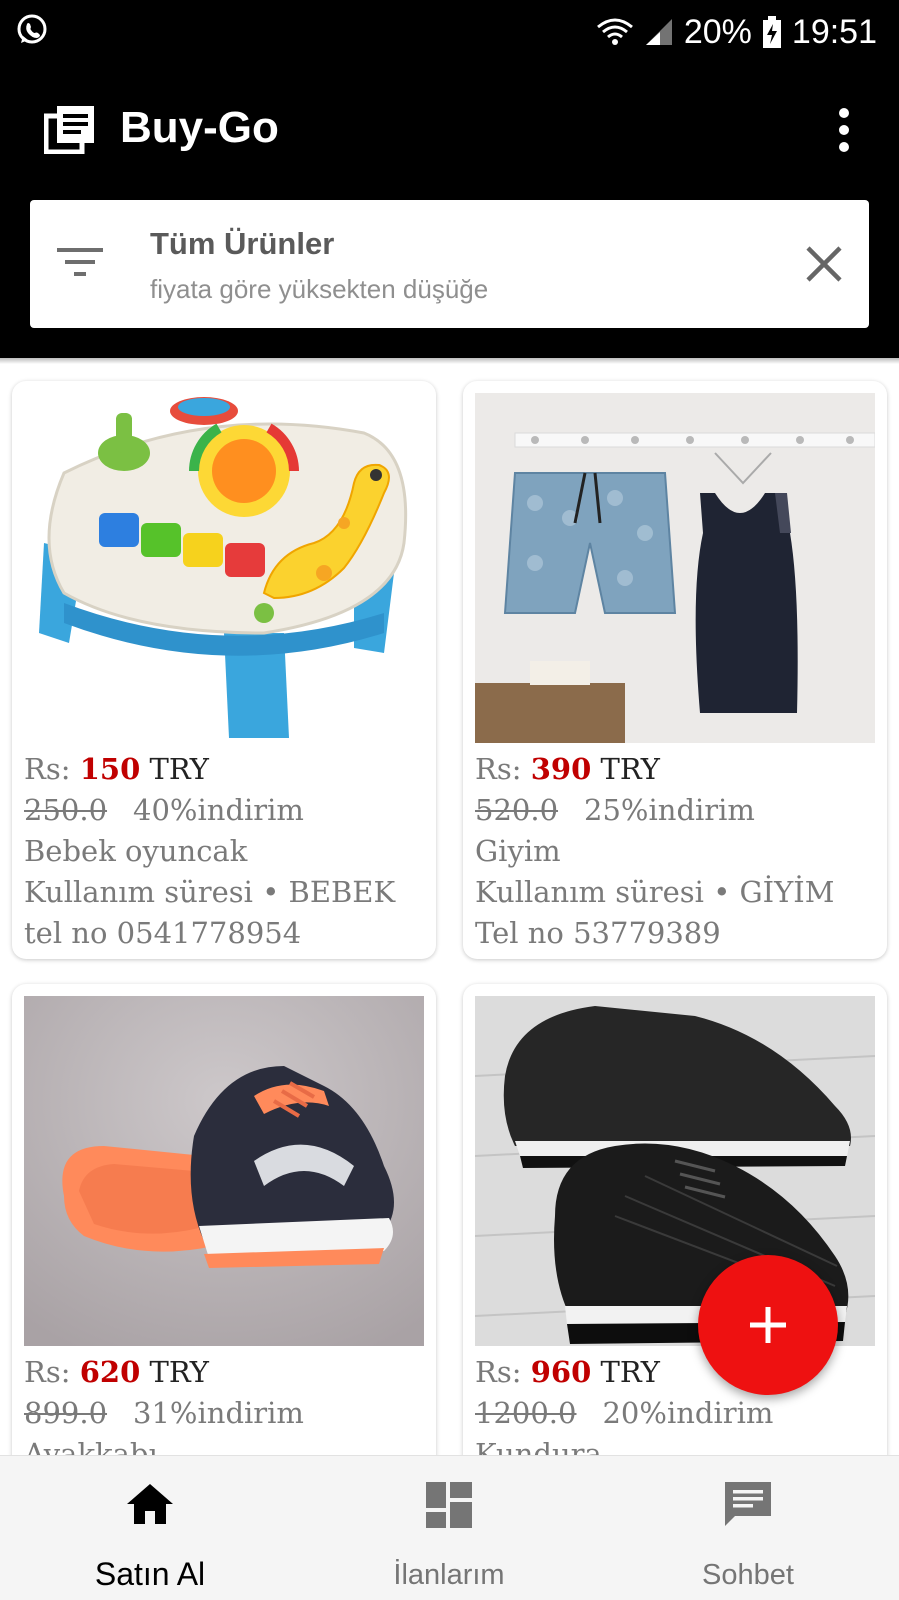 This screenshot has width=899, height=1600. What do you see at coordinates (598, 933) in the screenshot?
I see `phone-line: Tel no 53779389` at bounding box center [598, 933].